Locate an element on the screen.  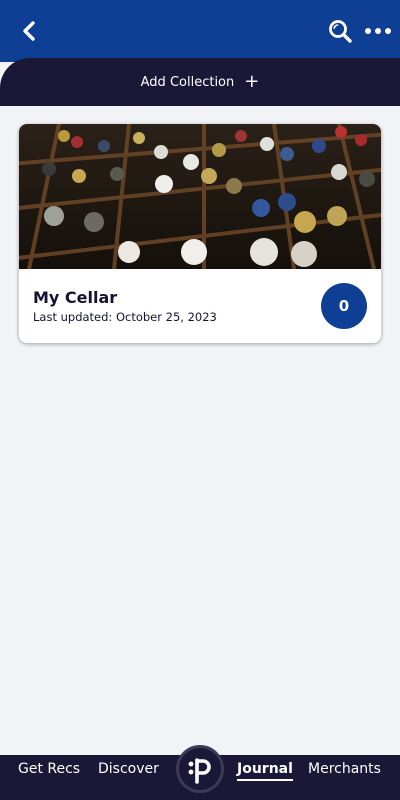
nav-get-recs: Get Recs is located at coordinates (49, 769).